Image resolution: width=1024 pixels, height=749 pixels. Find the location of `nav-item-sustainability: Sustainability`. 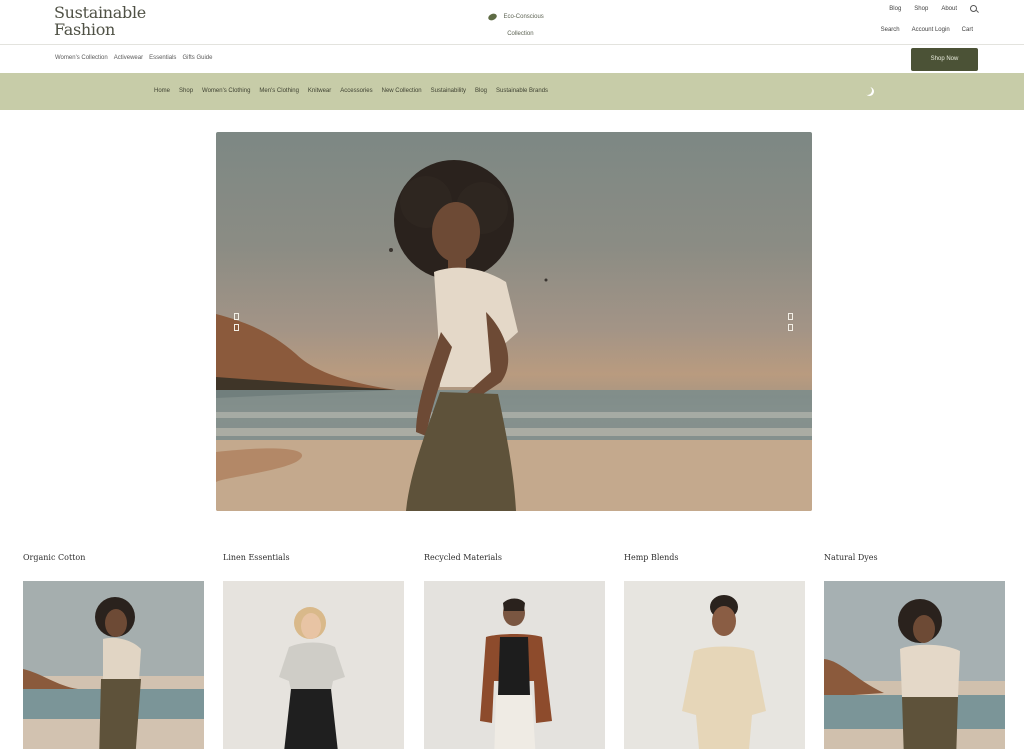

nav-item-sustainability: Sustainability is located at coordinates (448, 91).